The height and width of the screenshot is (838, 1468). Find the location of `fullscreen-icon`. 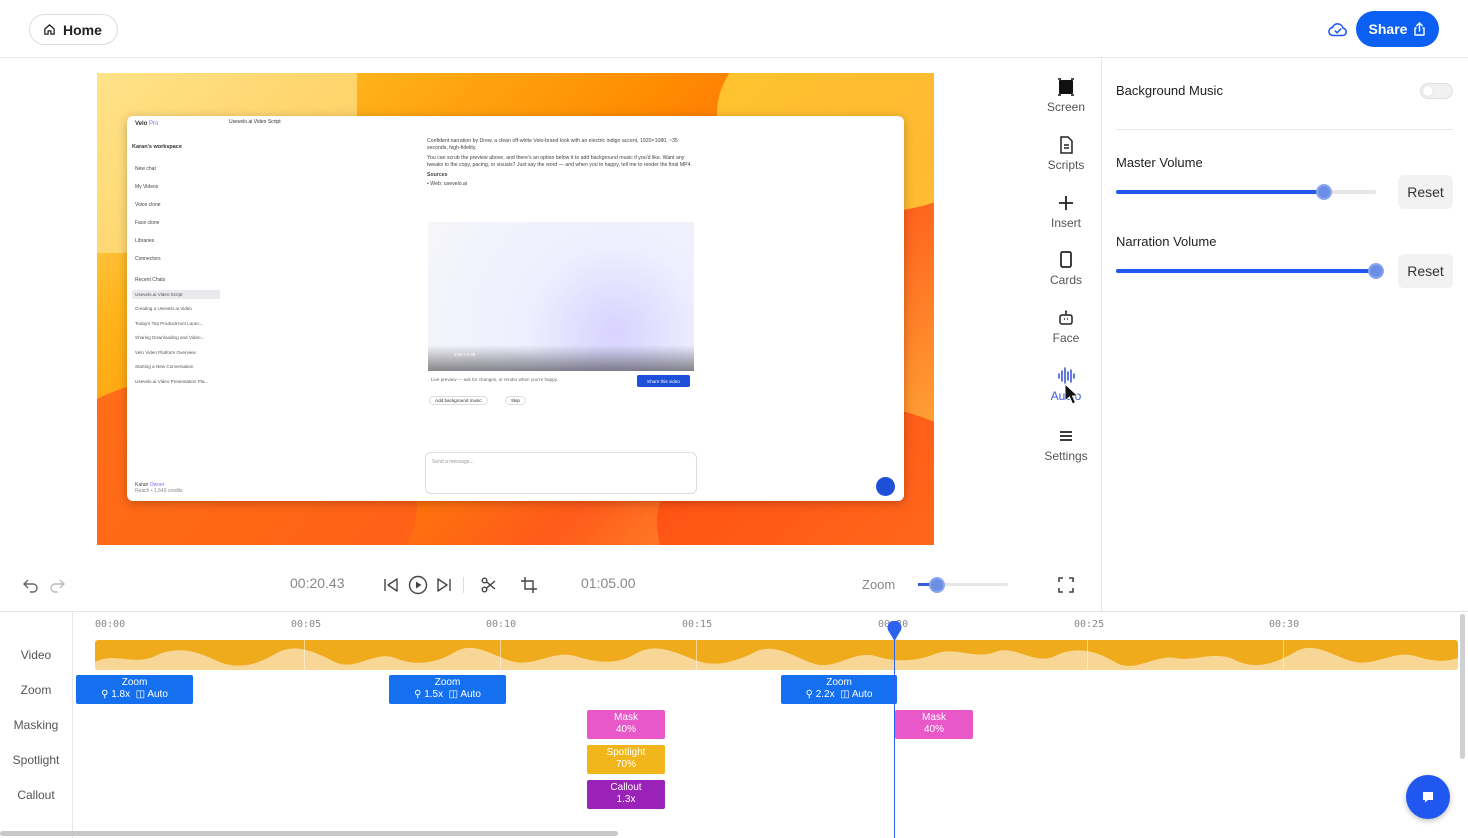

fullscreen-icon is located at coordinates (1066, 585).